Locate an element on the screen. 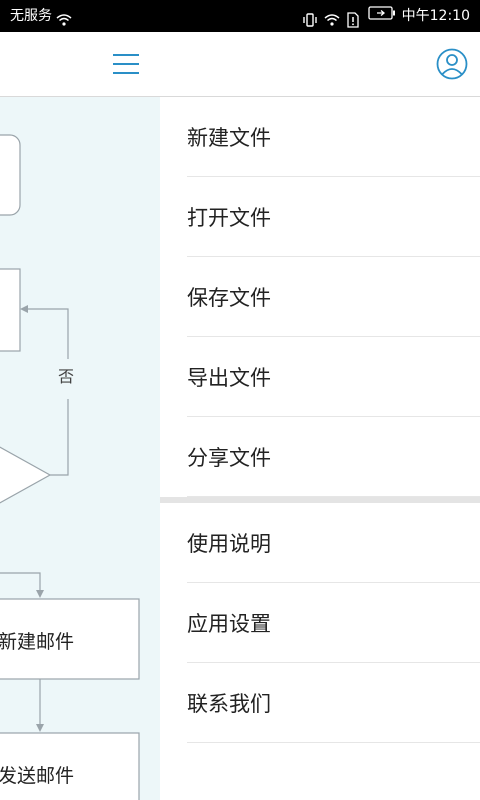 The image size is (480, 800). menu-item-share-file: 分享文件 is located at coordinates (320, 457).